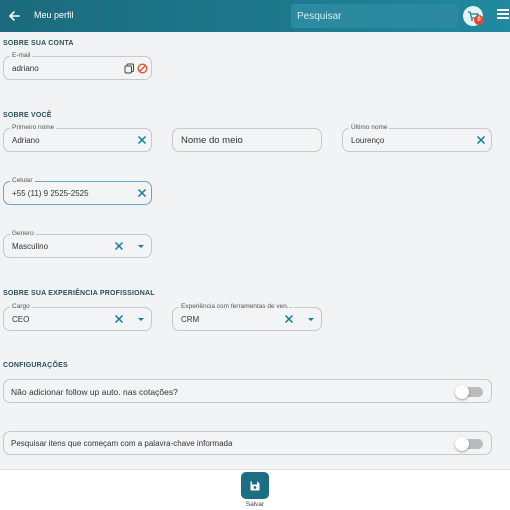  What do you see at coordinates (50, 193) in the screenshot?
I see `phone-value: +55 (11) 9 2525-2525` at bounding box center [50, 193].